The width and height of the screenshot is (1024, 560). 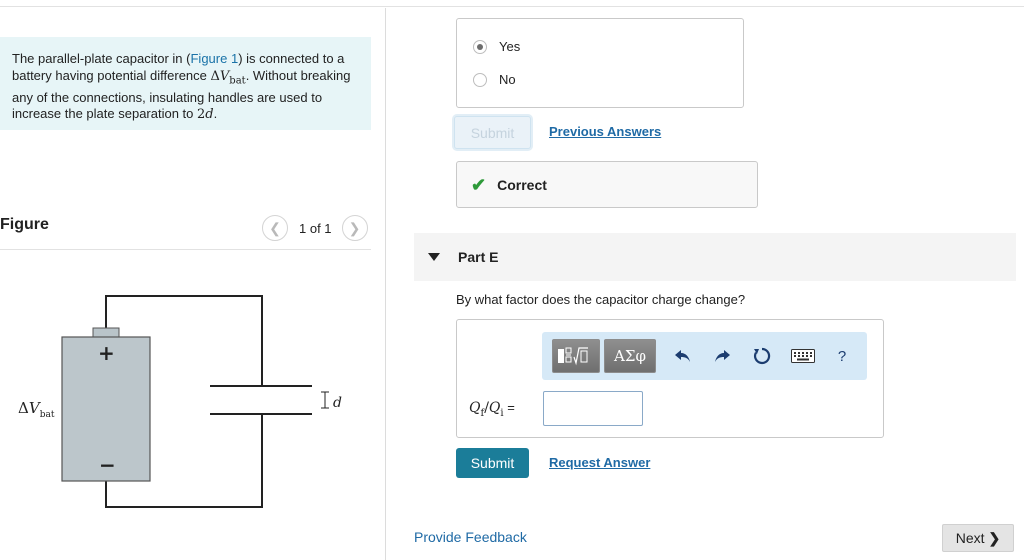 What do you see at coordinates (215, 114) in the screenshot?
I see `problem-text: .` at bounding box center [215, 114].